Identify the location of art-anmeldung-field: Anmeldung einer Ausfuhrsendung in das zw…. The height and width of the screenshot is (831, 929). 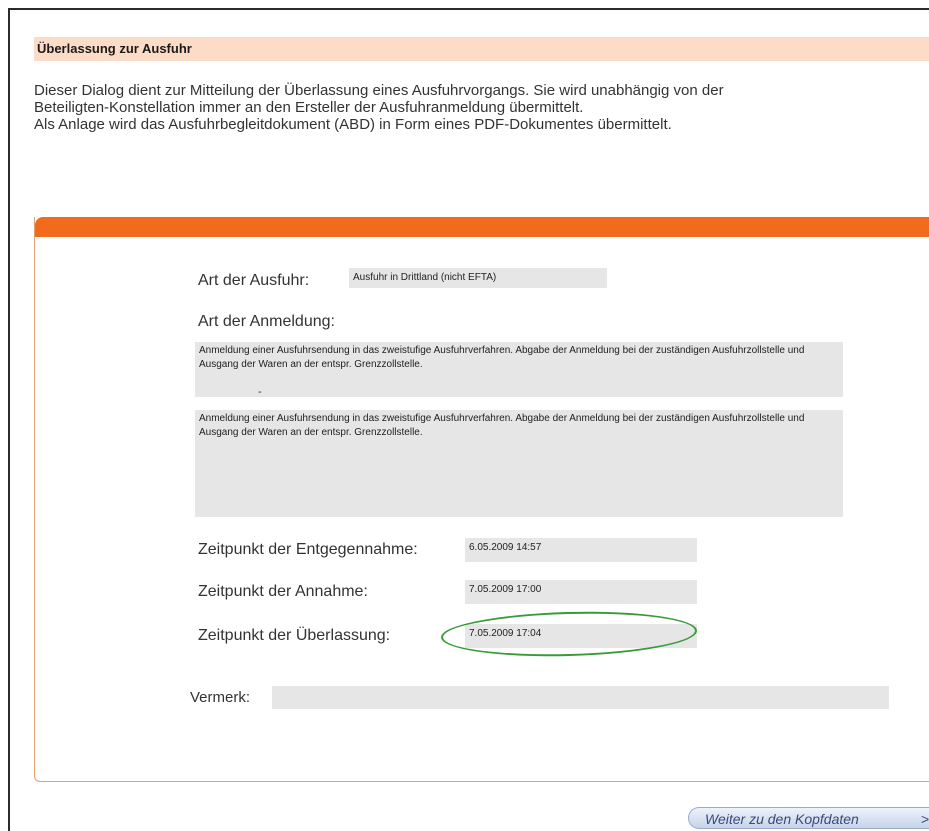
(519, 369).